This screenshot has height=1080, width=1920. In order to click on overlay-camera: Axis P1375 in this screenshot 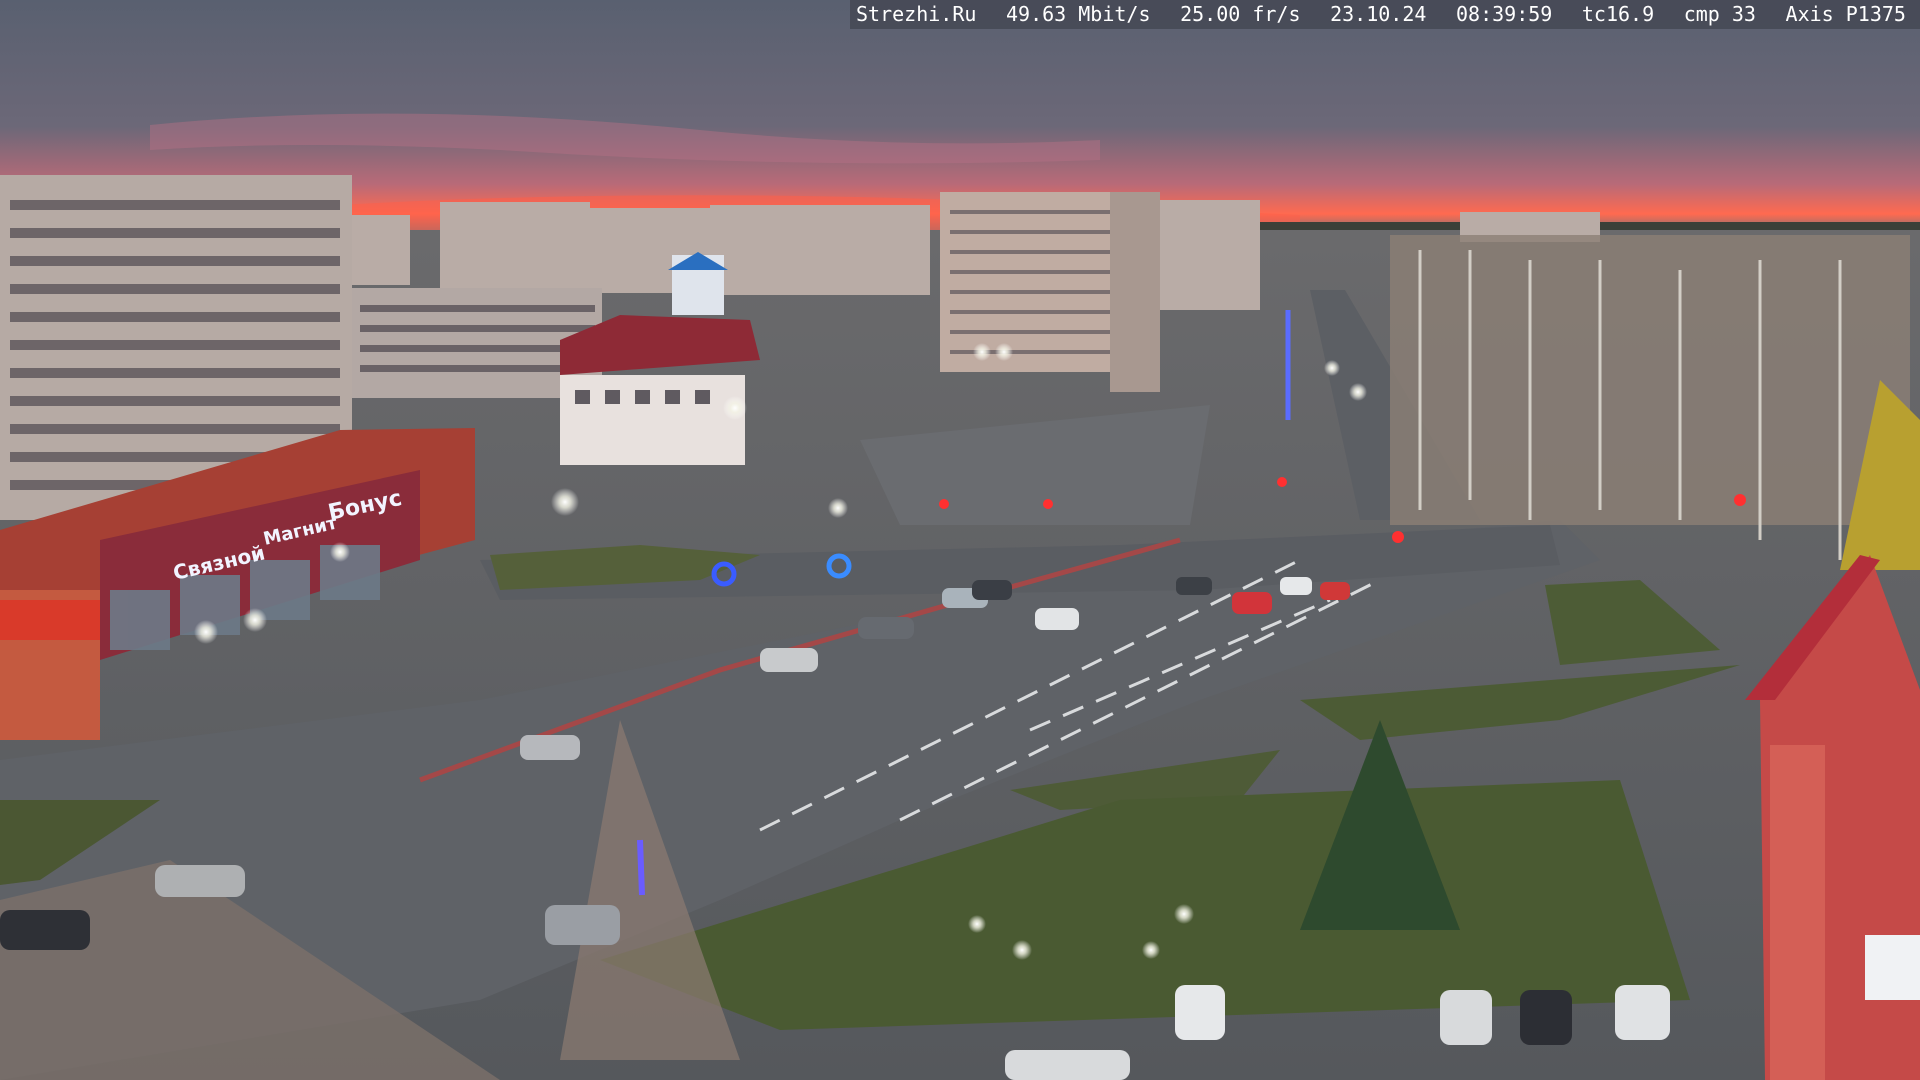, I will do `click(1845, 14)`.